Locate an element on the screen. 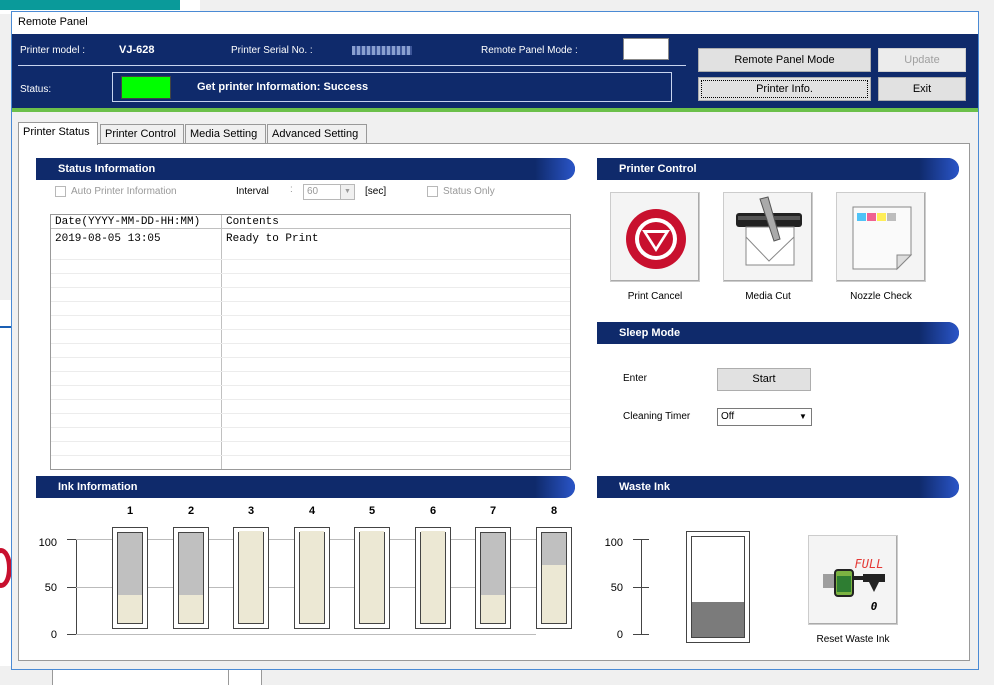 The image size is (994, 685). window-title: Remote Panel is located at coordinates (495, 23).